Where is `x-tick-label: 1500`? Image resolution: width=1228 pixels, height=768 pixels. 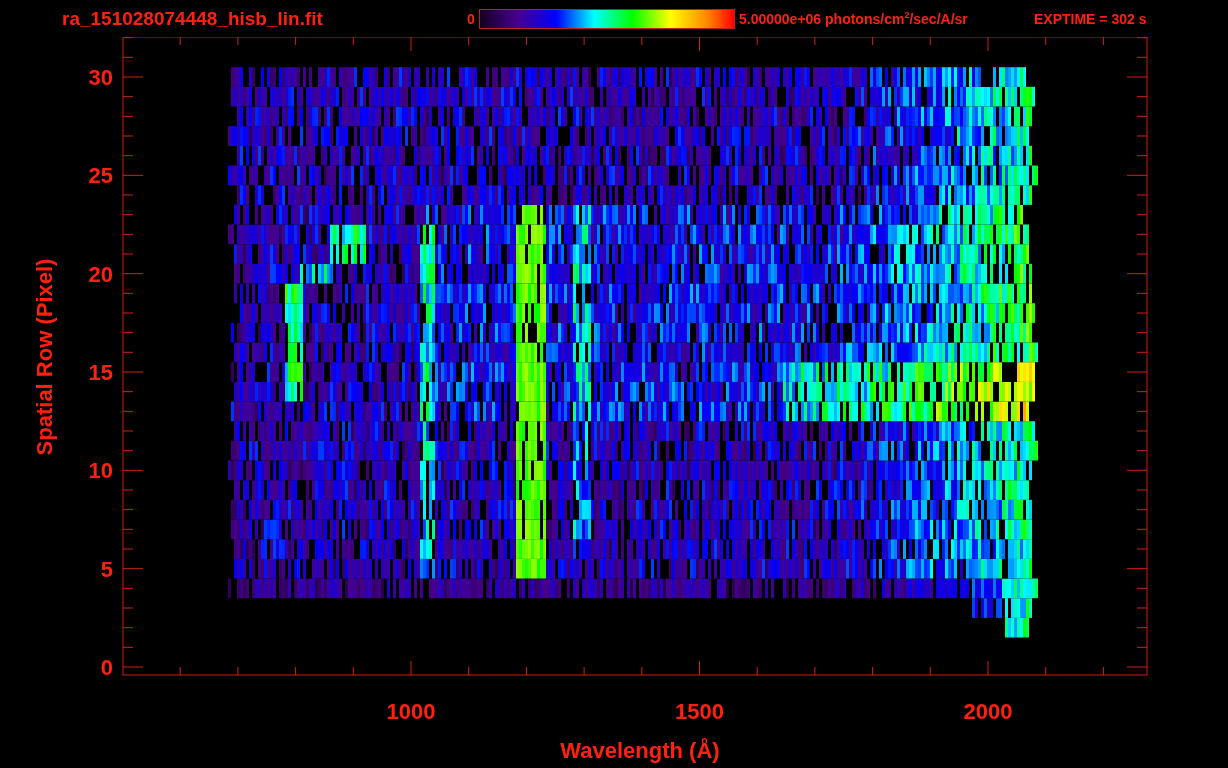
x-tick-label: 1500 is located at coordinates (699, 711).